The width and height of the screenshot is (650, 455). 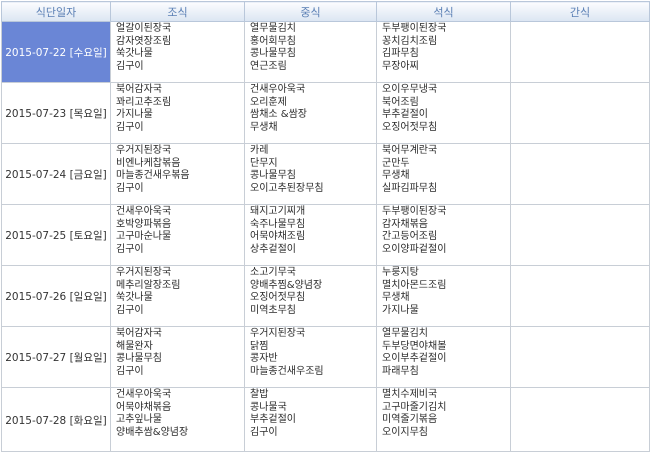 I want to click on lunch-cell: 돼지고기찌개 숙주나물무침 어묵야채조림 상추겉절이, so click(x=310, y=235).